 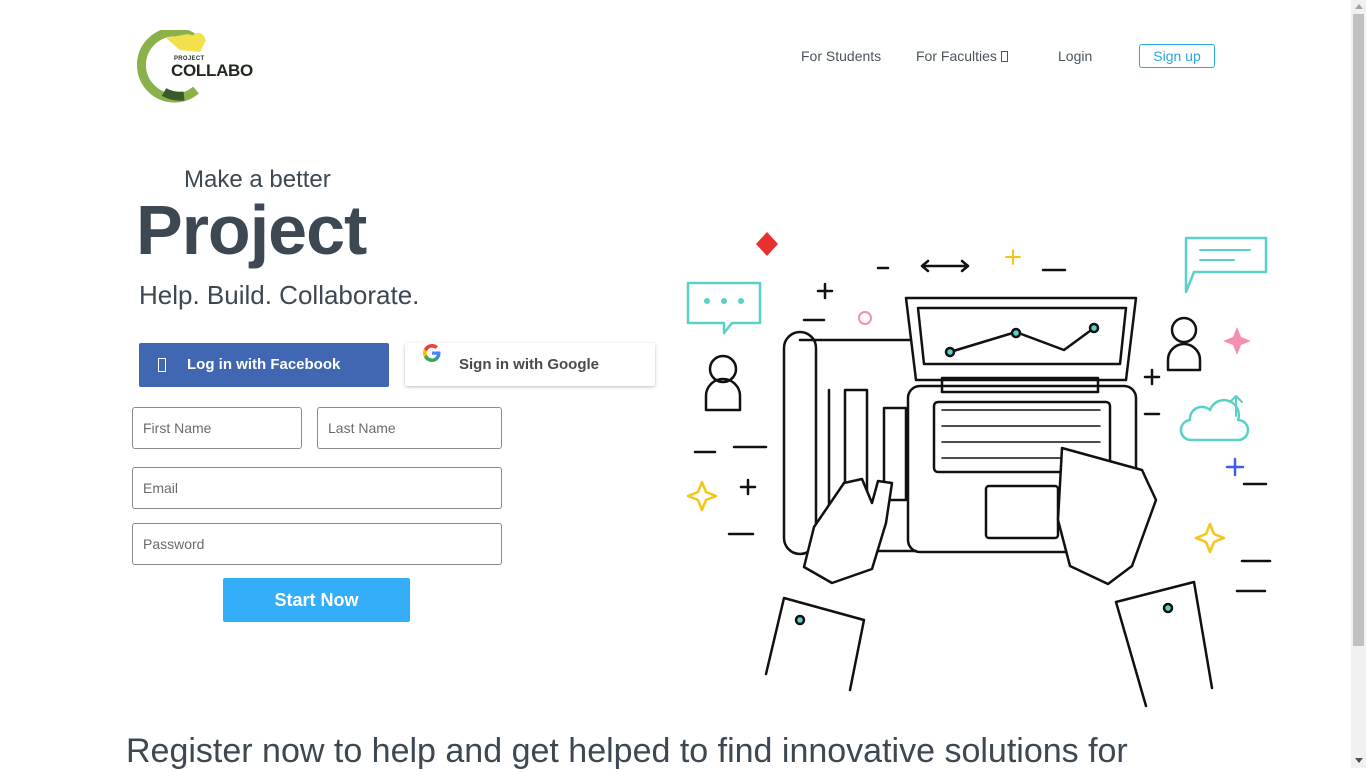 I want to click on password-input, so click(x=317, y=544).